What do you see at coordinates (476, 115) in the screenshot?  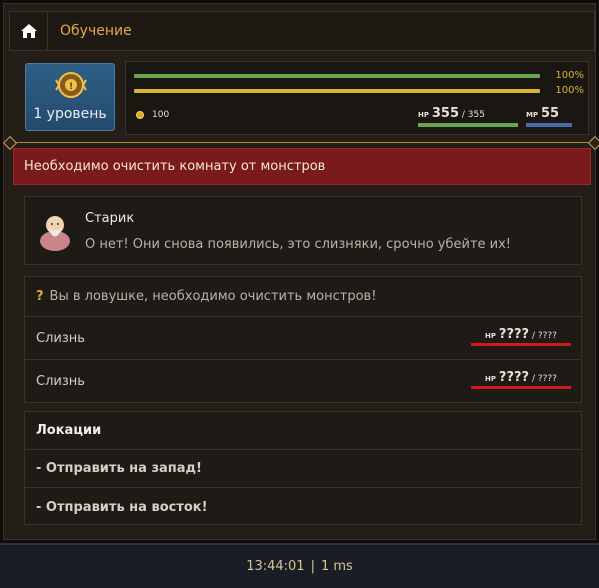 I see `hp-max: 355` at bounding box center [476, 115].